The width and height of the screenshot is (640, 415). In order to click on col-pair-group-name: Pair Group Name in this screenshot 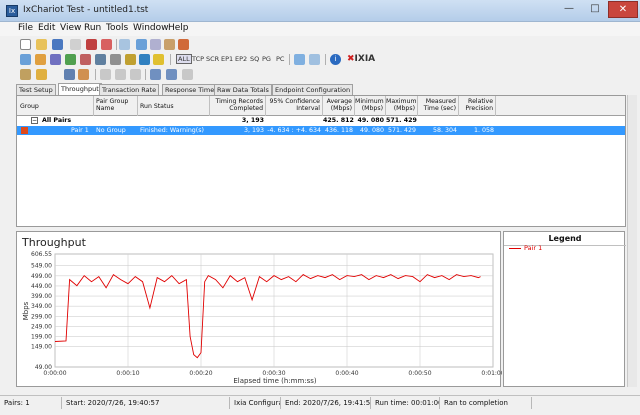, I will do `click(116, 106)`.